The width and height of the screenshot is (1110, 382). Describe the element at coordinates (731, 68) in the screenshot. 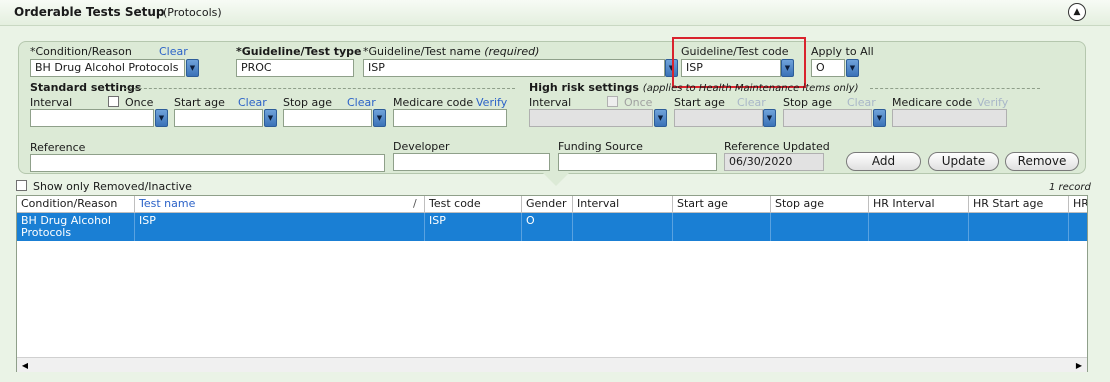

I see `test-code-input: ISP` at that location.